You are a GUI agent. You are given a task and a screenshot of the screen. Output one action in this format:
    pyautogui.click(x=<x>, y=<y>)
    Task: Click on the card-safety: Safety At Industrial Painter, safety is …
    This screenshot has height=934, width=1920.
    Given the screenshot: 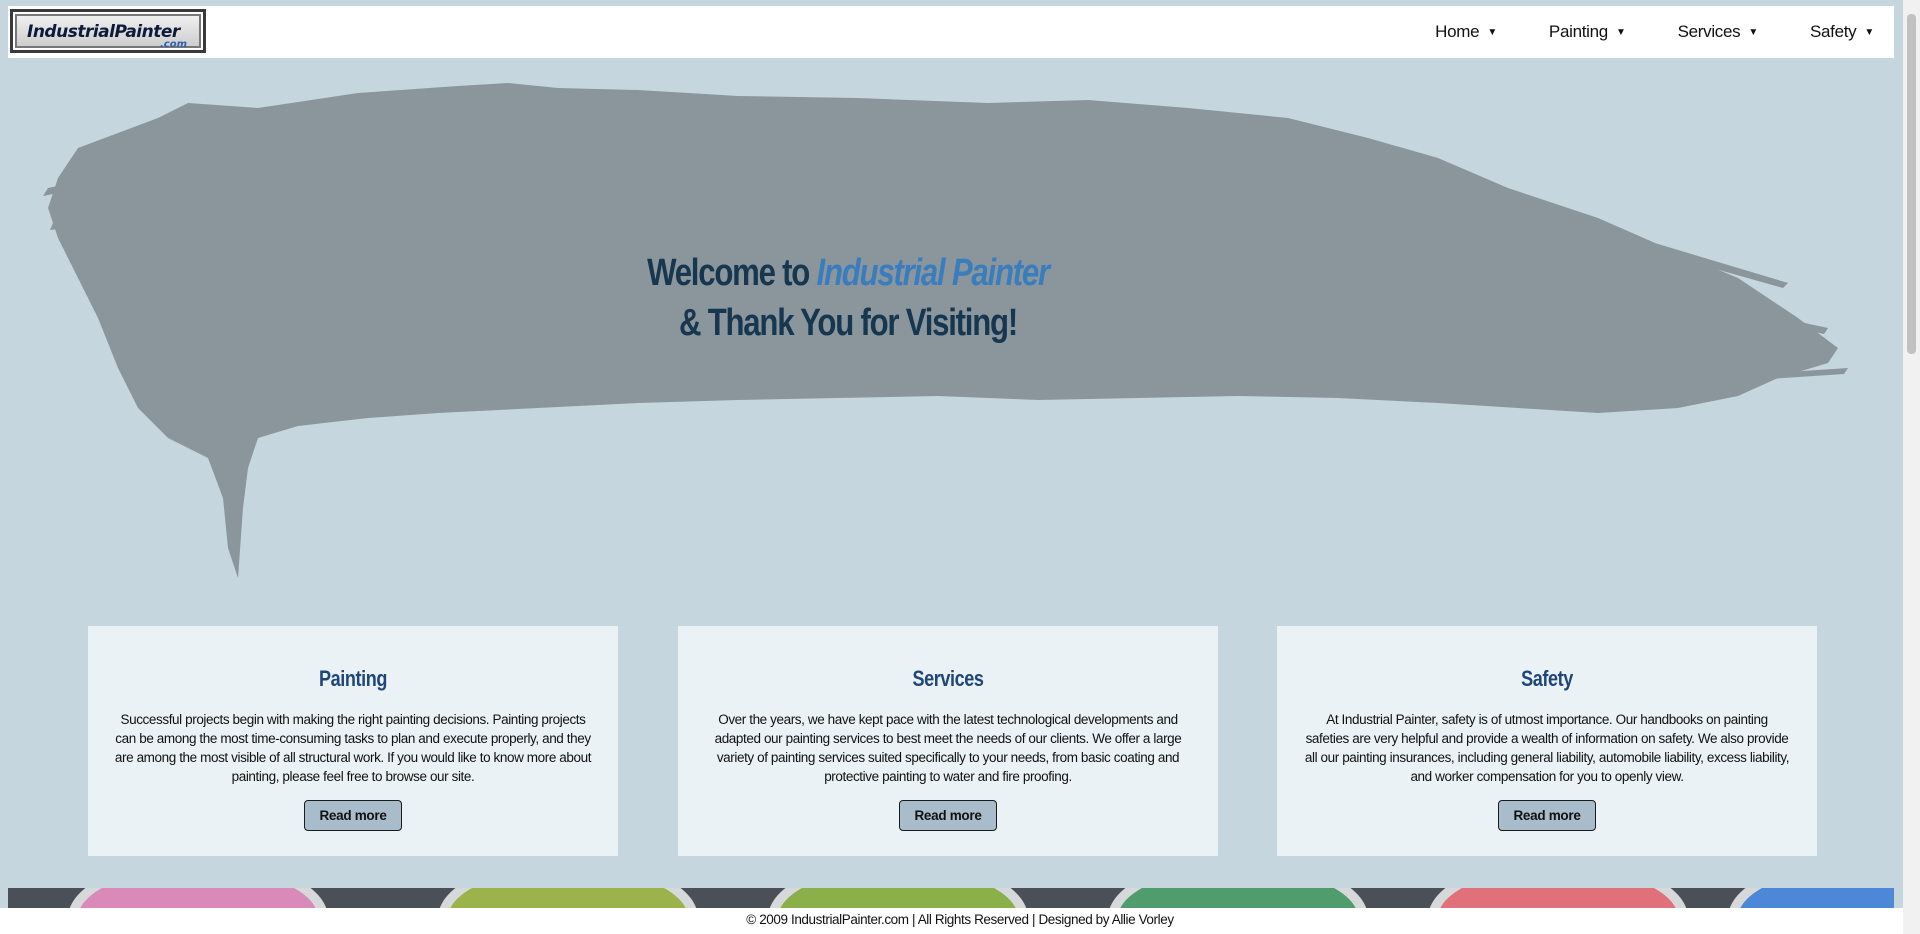 What is the action you would take?
    pyautogui.click(x=1547, y=741)
    